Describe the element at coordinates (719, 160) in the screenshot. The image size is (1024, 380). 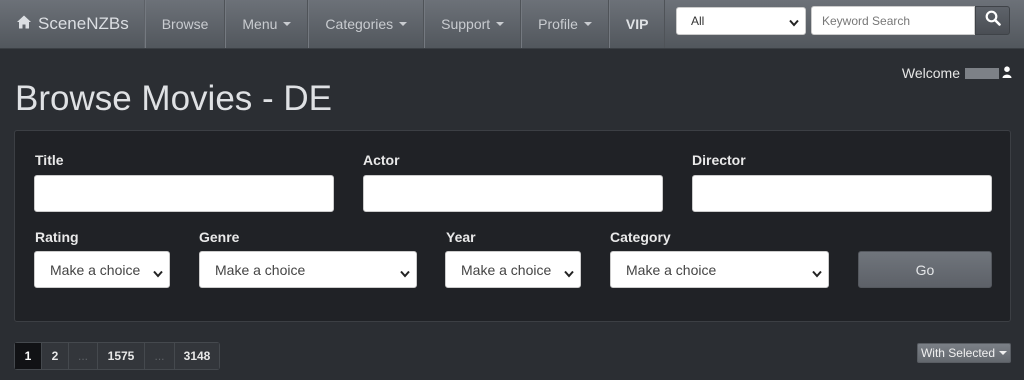
I see `director-label: Director` at that location.